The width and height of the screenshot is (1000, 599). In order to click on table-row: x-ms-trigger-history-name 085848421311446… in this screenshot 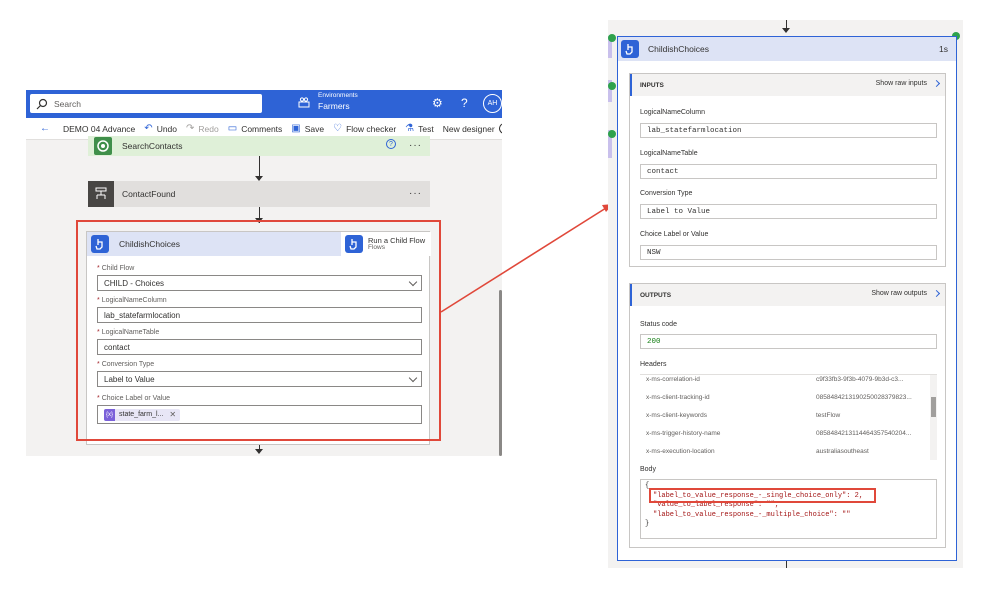, I will do `click(779, 433)`.